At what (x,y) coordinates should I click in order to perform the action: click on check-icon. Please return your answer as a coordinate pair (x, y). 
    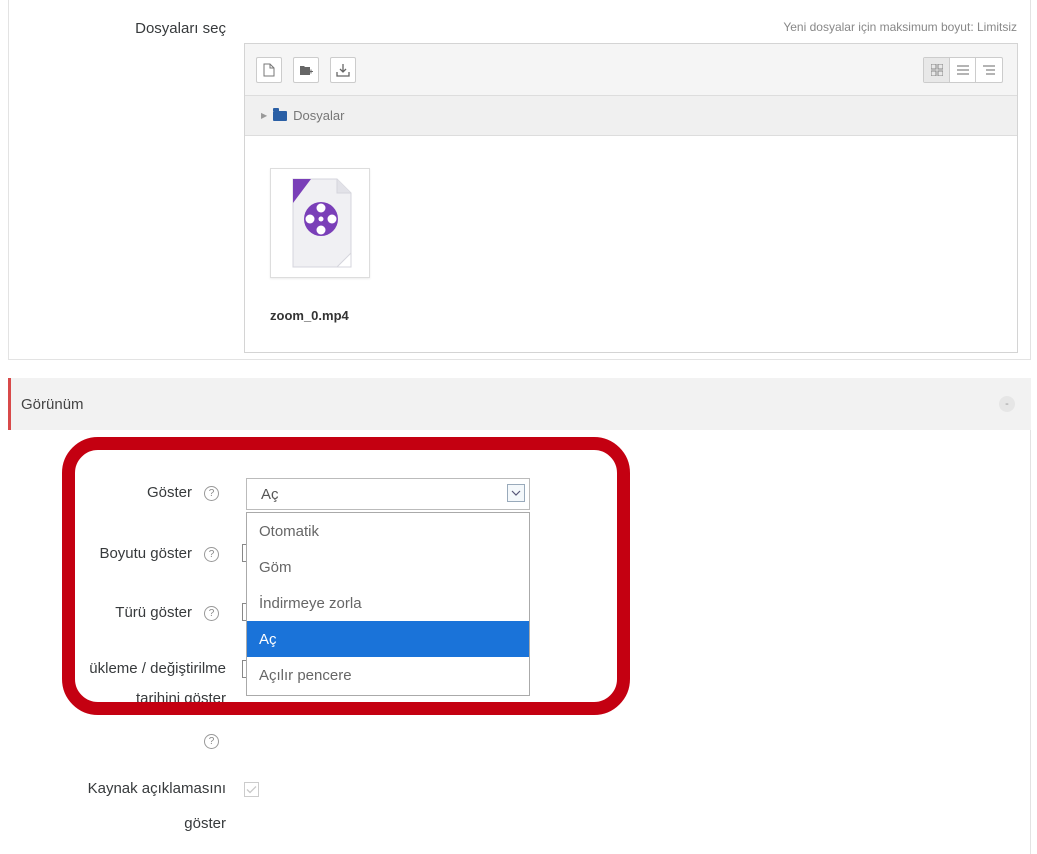
    Looking at the image, I should click on (251, 790).